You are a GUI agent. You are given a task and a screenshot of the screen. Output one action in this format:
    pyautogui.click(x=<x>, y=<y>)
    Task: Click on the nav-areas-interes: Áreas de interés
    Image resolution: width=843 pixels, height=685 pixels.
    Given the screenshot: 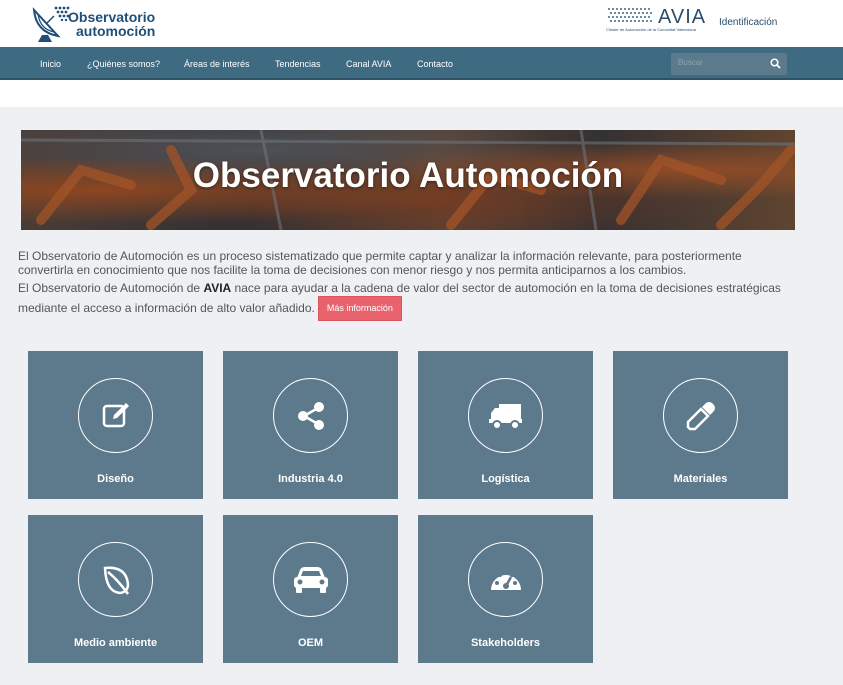 What is the action you would take?
    pyautogui.click(x=217, y=64)
    